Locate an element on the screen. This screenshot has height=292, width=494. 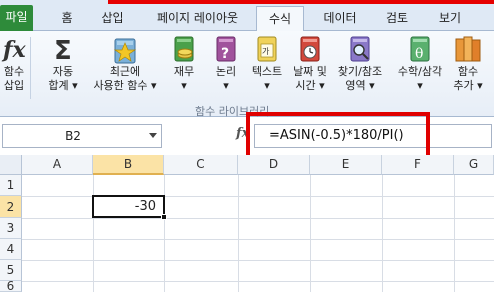
text-label-1: 텍스트 is located at coordinates (267, 71).